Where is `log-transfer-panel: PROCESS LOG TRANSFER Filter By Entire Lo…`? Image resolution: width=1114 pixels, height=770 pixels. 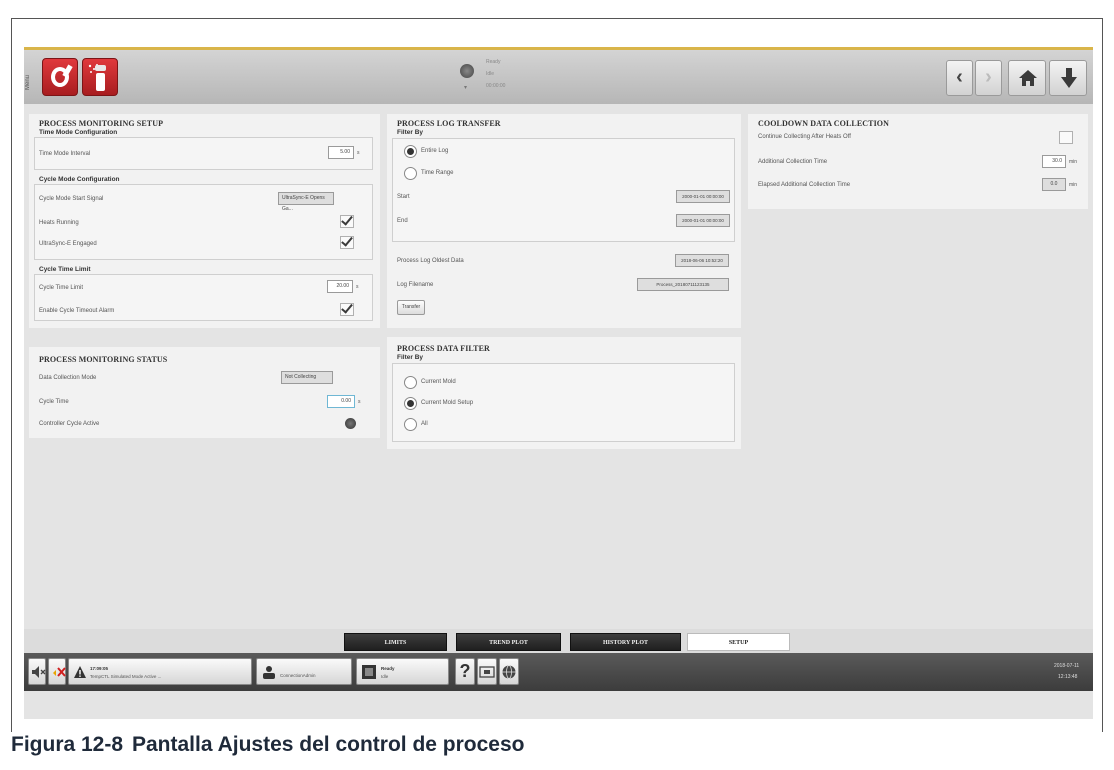
log-transfer-panel: PROCESS LOG TRANSFER Filter By Entire Lo… is located at coordinates (564, 221).